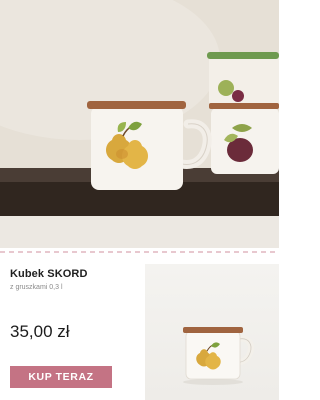  I want to click on product-price: 35,00 zł, so click(40, 331).